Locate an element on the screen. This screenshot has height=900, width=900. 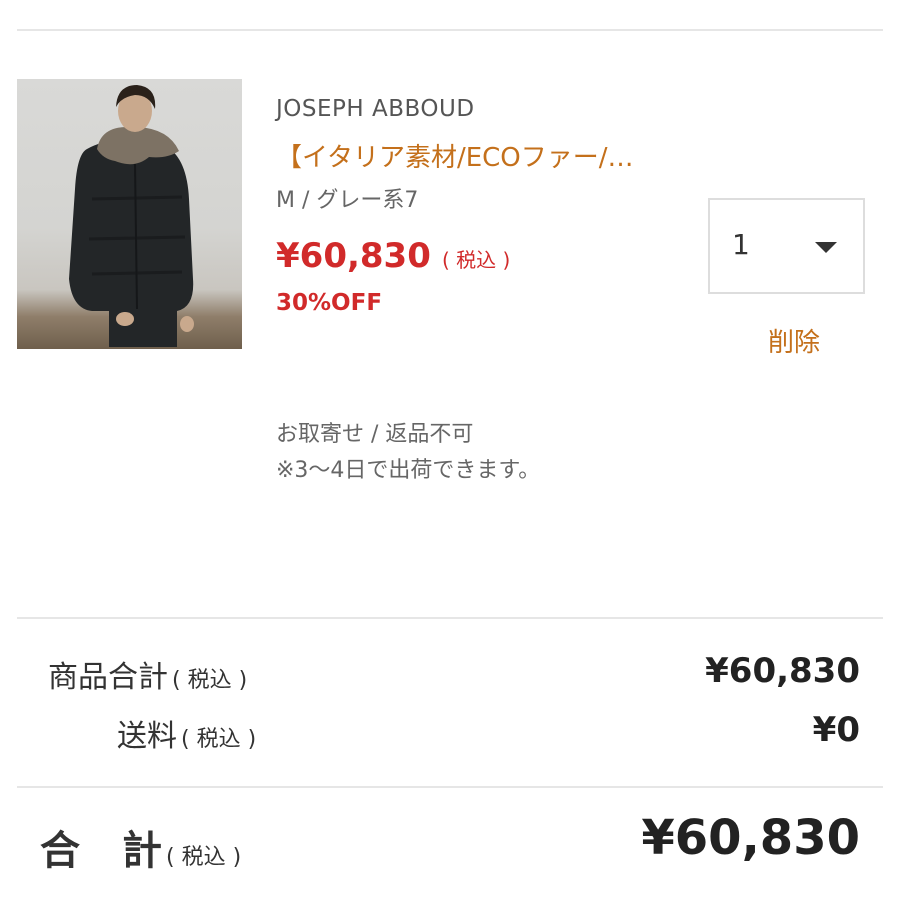
shipping-tax-note: ( 税込 ) is located at coordinates (219, 739).